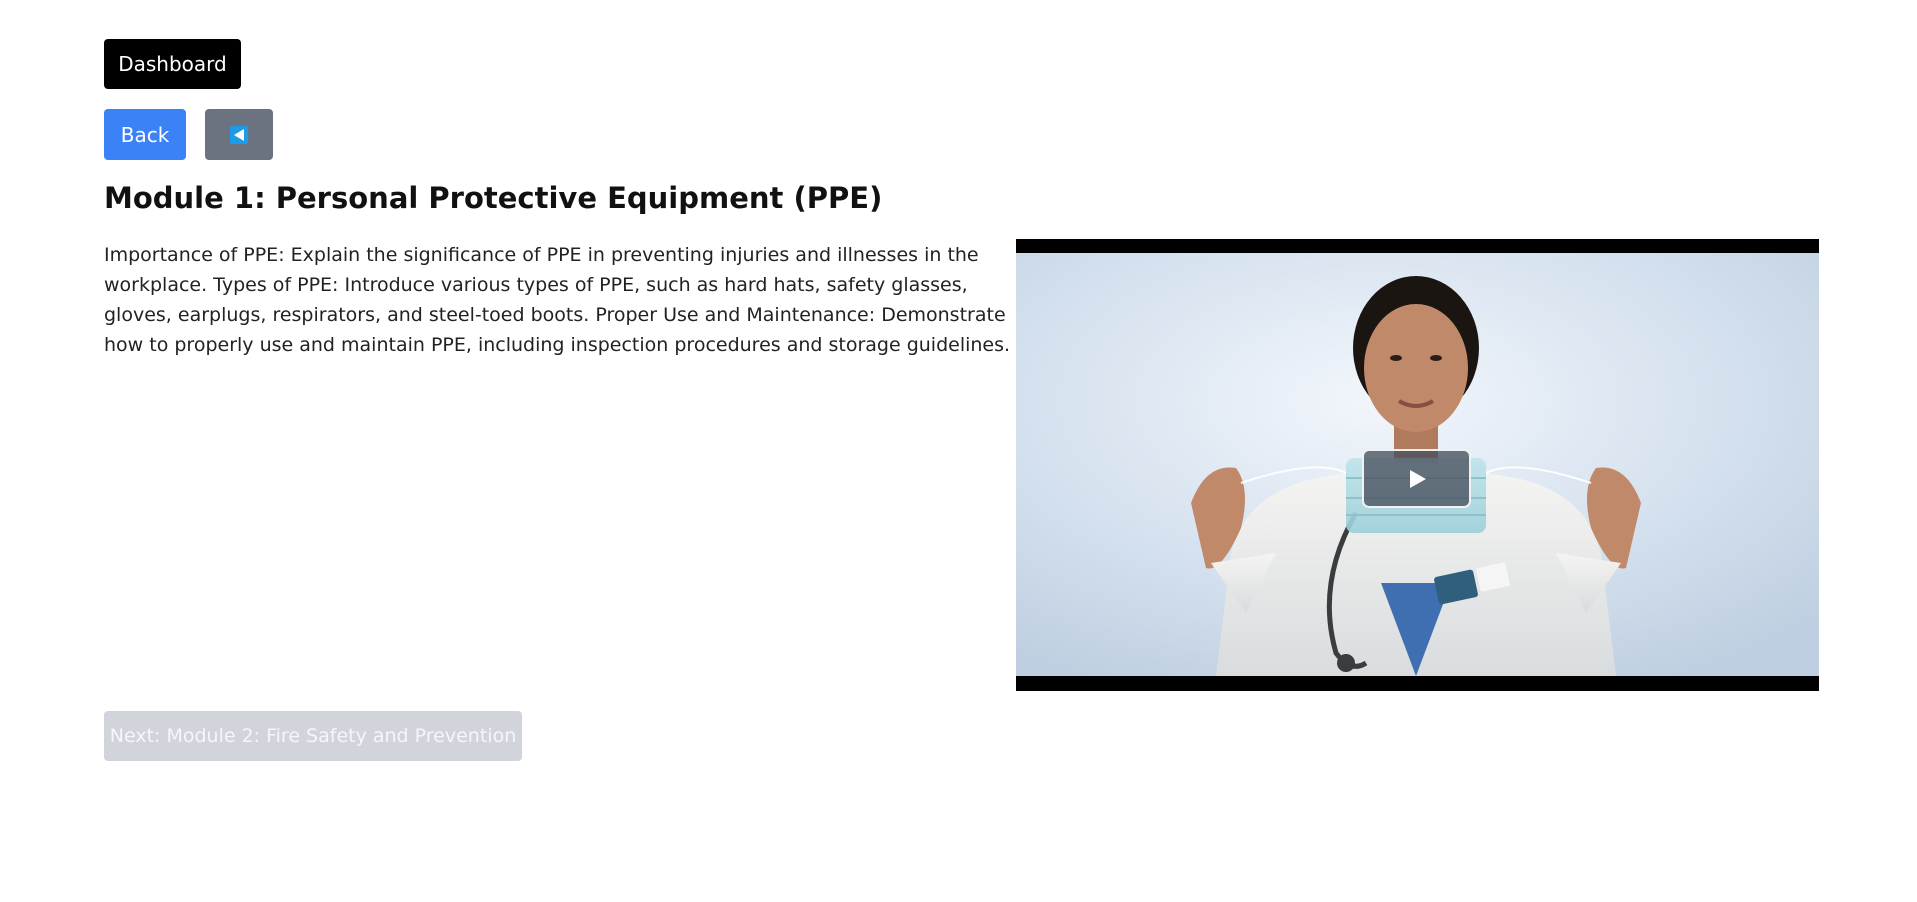 The image size is (1917, 902). I want to click on audio-button, so click(239, 134).